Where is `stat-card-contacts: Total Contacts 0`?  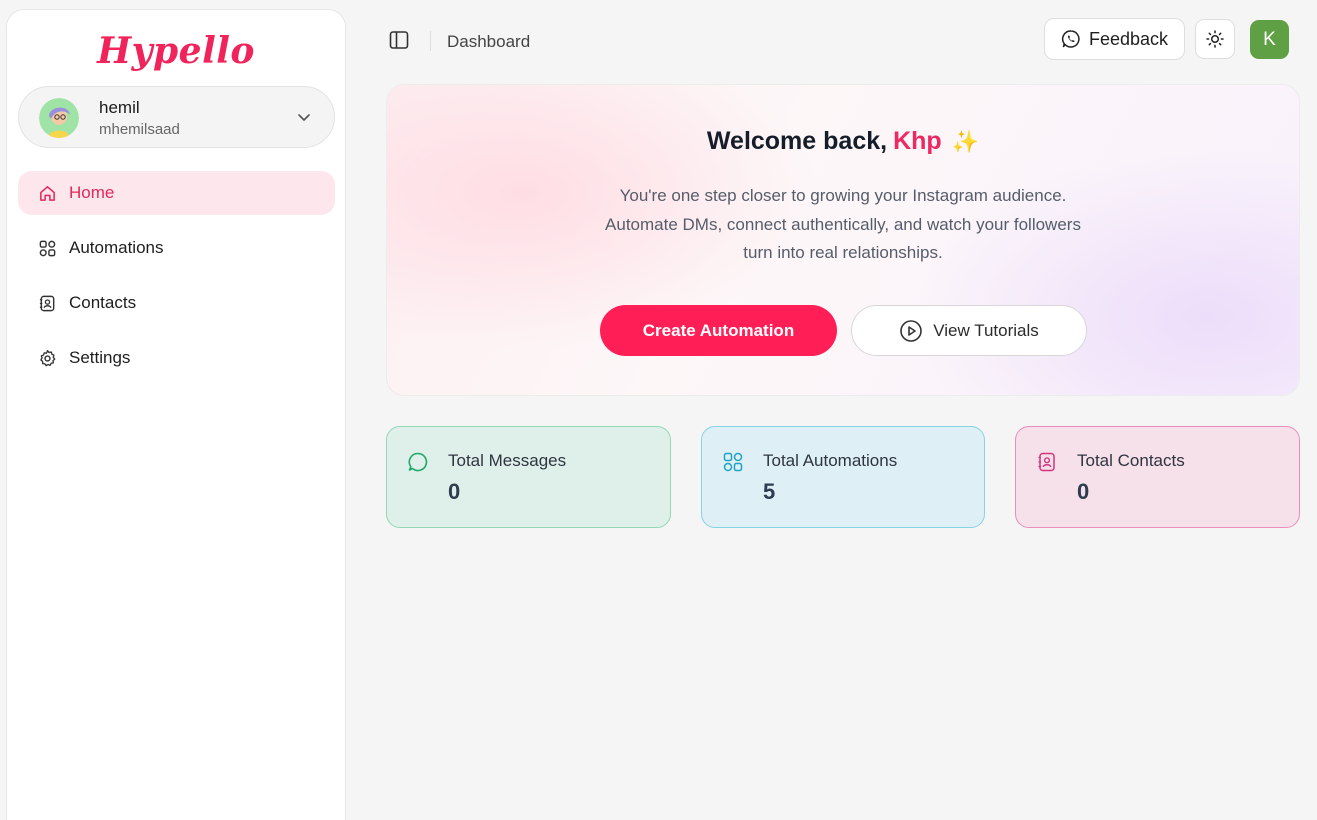
stat-card-contacts: Total Contacts 0 is located at coordinates (1157, 477).